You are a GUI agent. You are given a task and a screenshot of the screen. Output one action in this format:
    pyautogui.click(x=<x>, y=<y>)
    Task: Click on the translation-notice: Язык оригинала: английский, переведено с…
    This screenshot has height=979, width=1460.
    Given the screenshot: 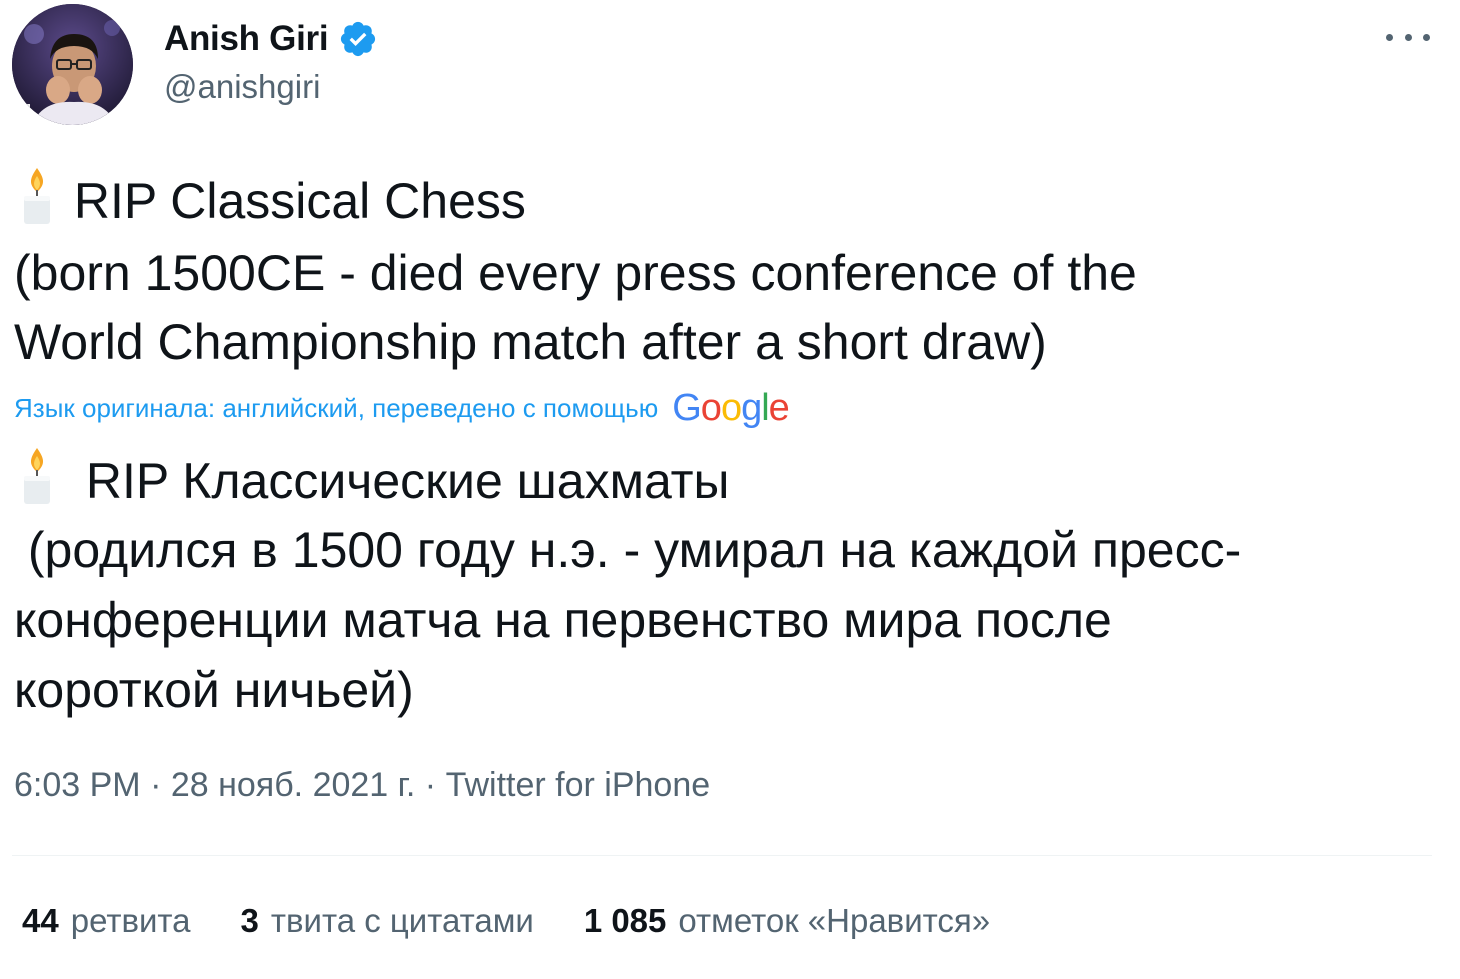 What is the action you would take?
    pyautogui.click(x=402, y=407)
    